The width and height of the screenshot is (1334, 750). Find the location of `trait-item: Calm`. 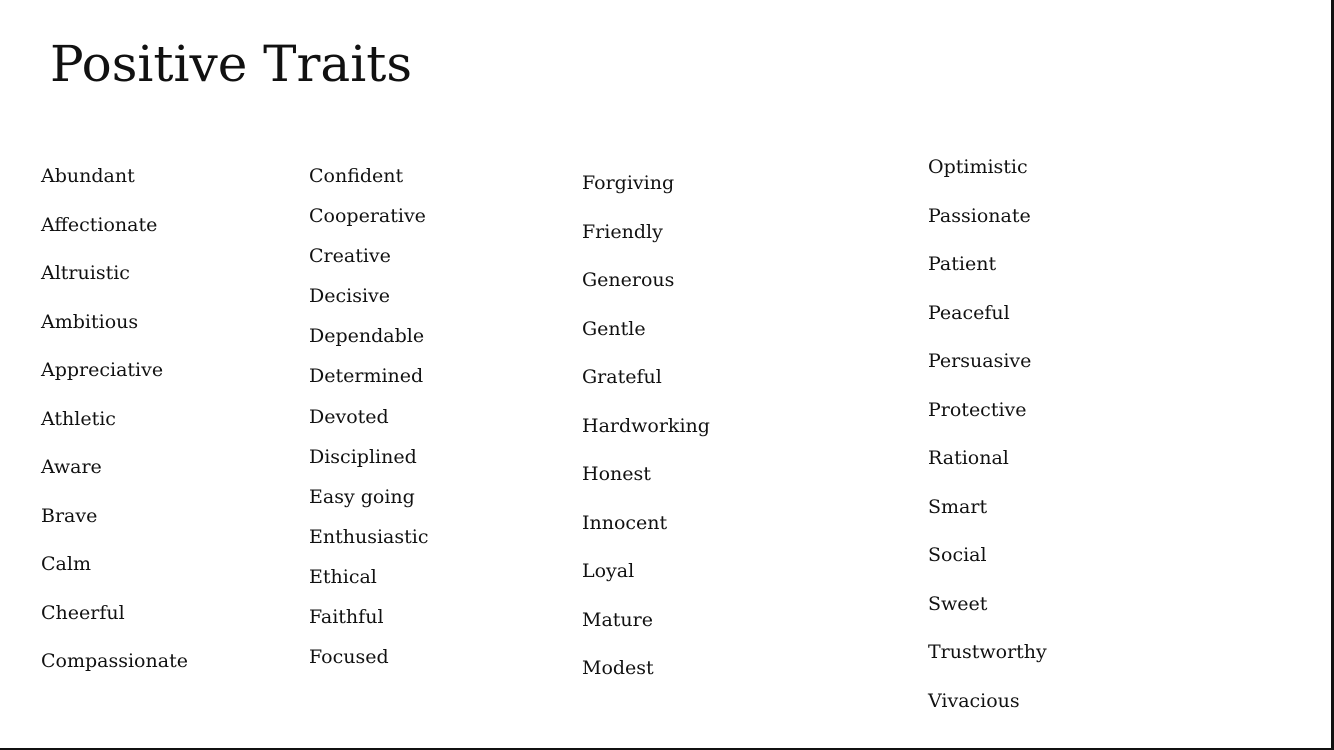

trait-item: Calm is located at coordinates (66, 564).